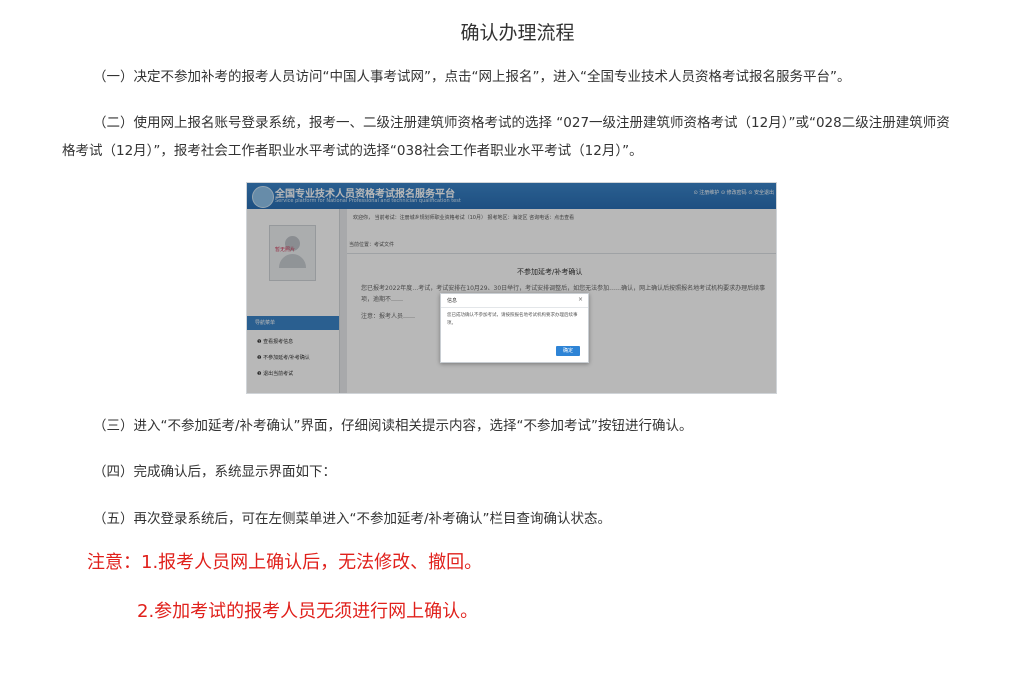 This screenshot has height=673, width=1035. What do you see at coordinates (214, 472) in the screenshot?
I see `step-4: （四）完成确认后，系统显示界面如下：` at bounding box center [214, 472].